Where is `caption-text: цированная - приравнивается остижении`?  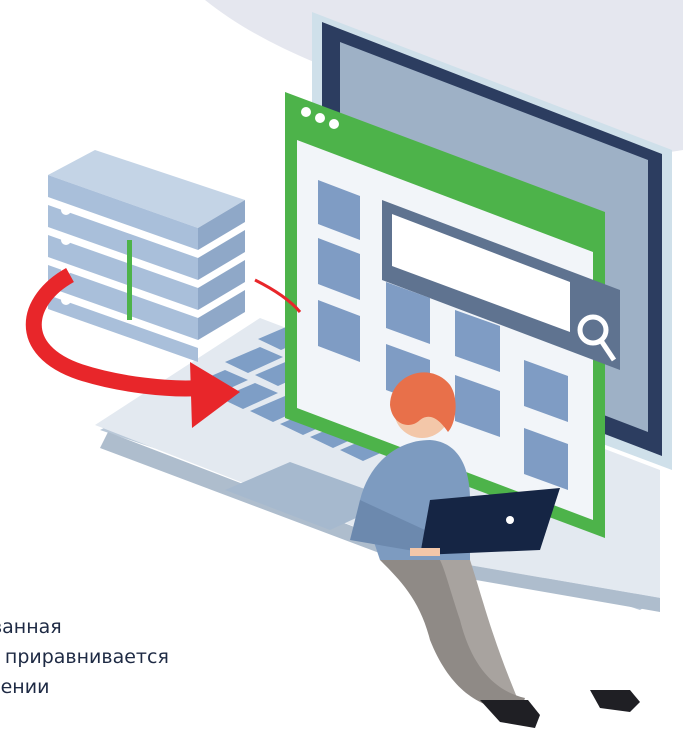
caption-text: цированная - приравнивается остижении is located at coordinates (150, 657).